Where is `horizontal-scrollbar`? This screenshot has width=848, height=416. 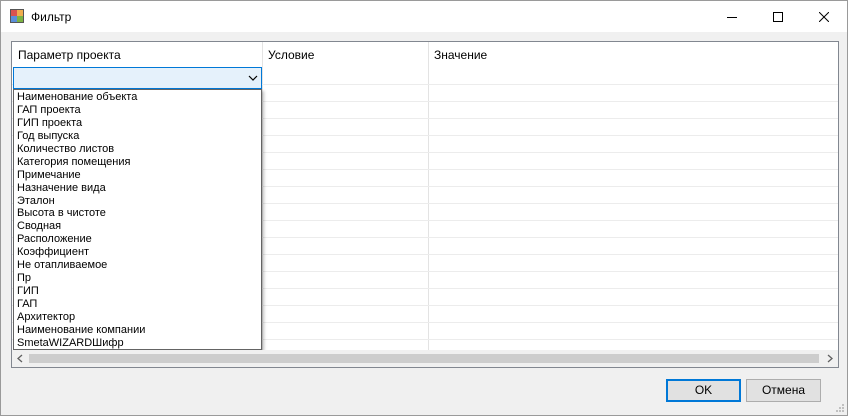 horizontal-scrollbar is located at coordinates (425, 358).